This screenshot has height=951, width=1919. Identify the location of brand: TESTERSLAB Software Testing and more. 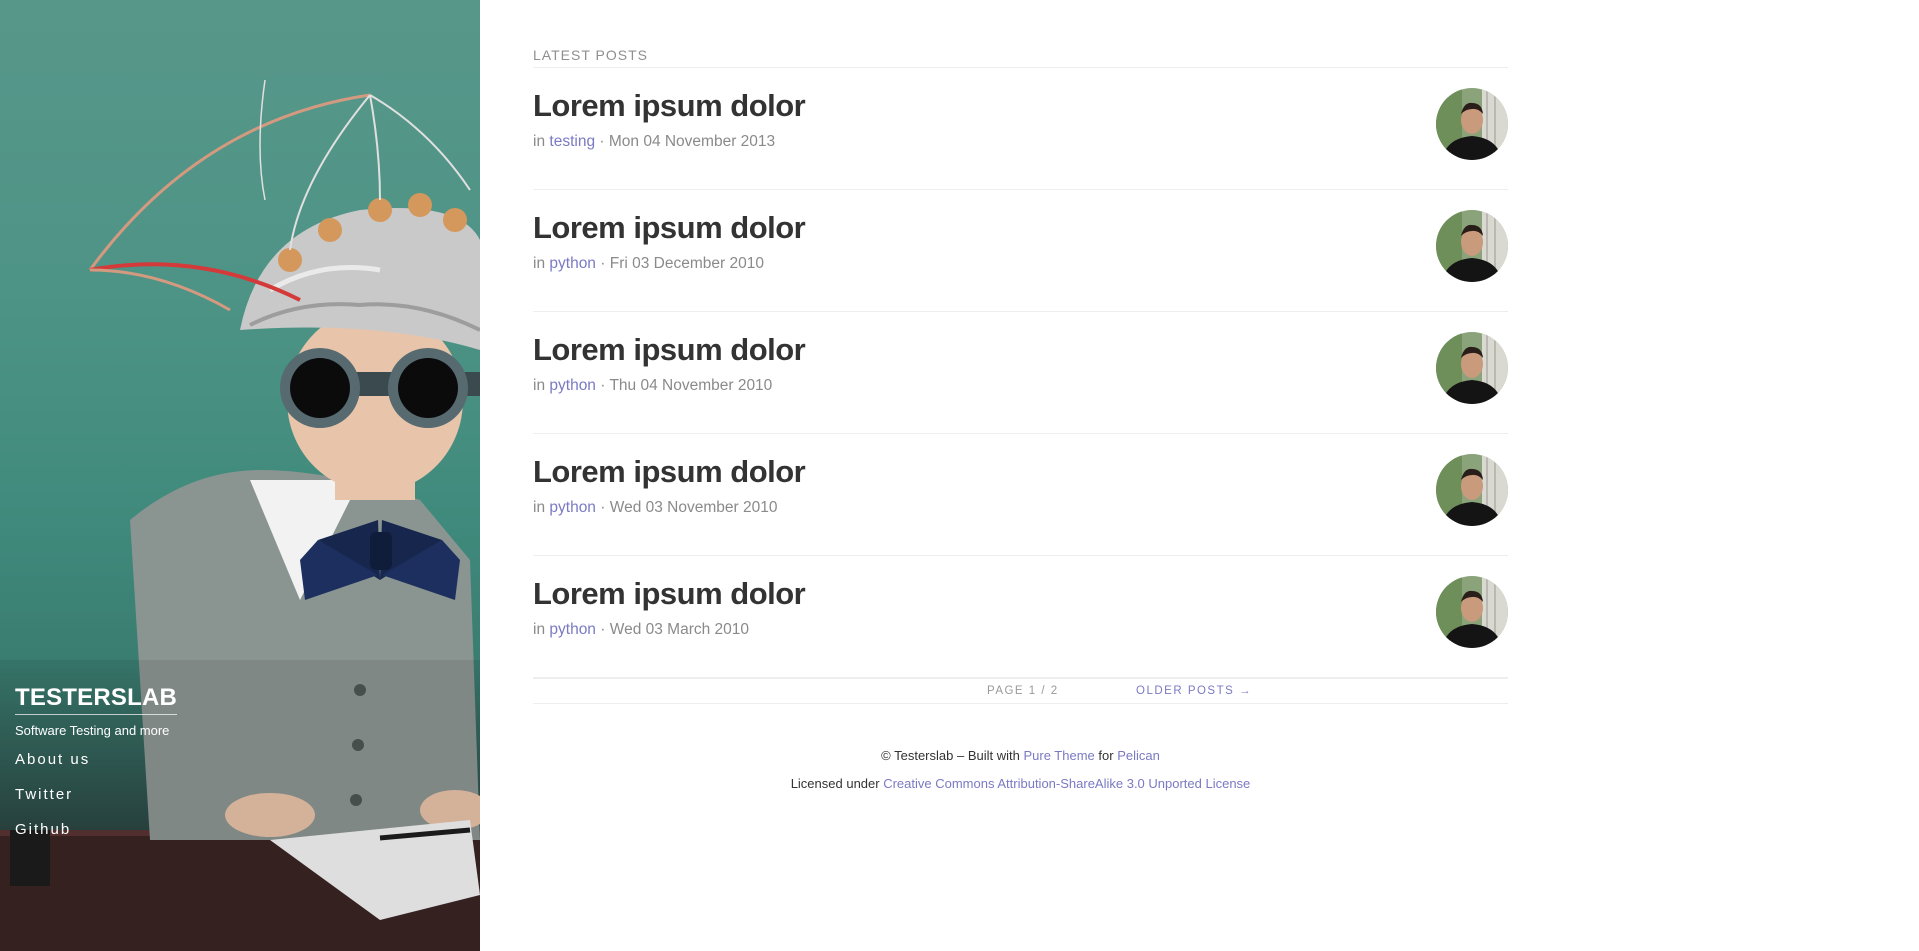
(96, 711).